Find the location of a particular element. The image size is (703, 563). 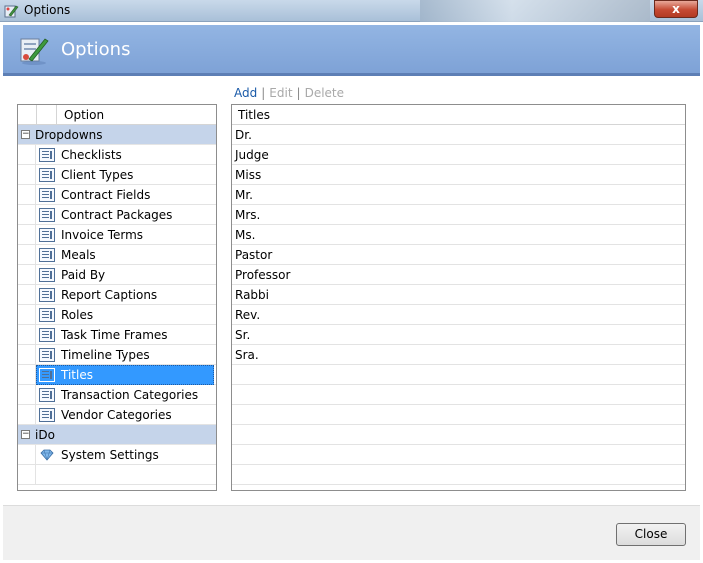

close-button: Close is located at coordinates (651, 534).